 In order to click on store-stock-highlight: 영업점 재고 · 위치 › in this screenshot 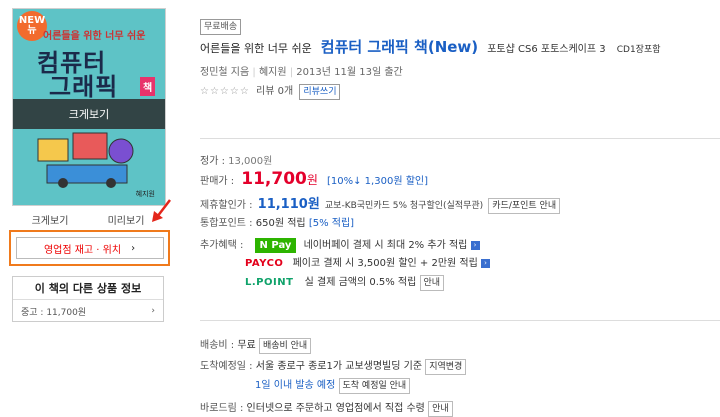, I will do `click(89, 248)`.